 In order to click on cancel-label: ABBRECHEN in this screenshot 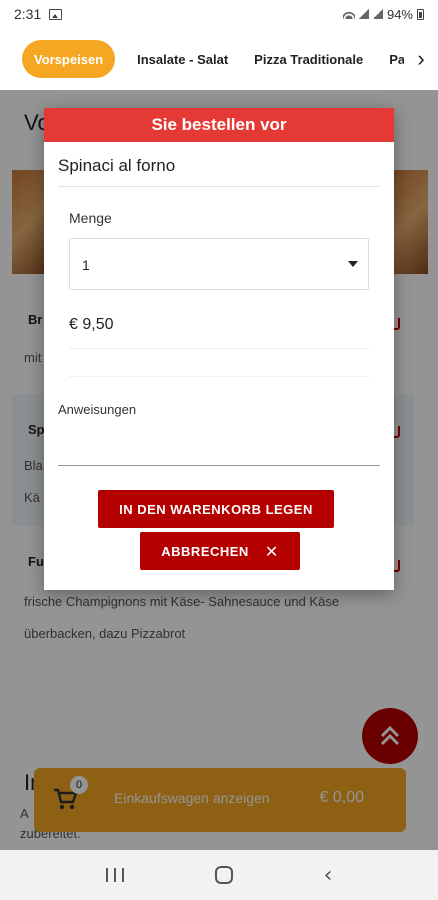, I will do `click(205, 551)`.